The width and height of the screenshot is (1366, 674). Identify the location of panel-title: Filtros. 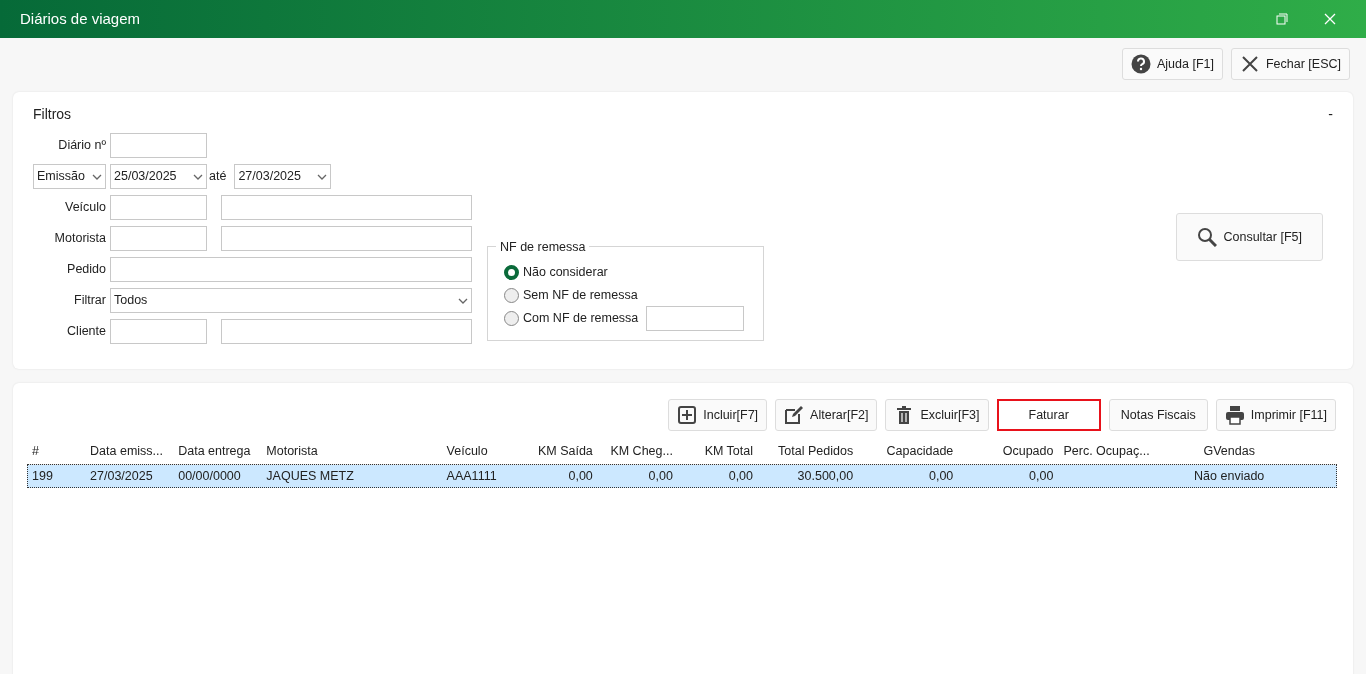
(52, 114).